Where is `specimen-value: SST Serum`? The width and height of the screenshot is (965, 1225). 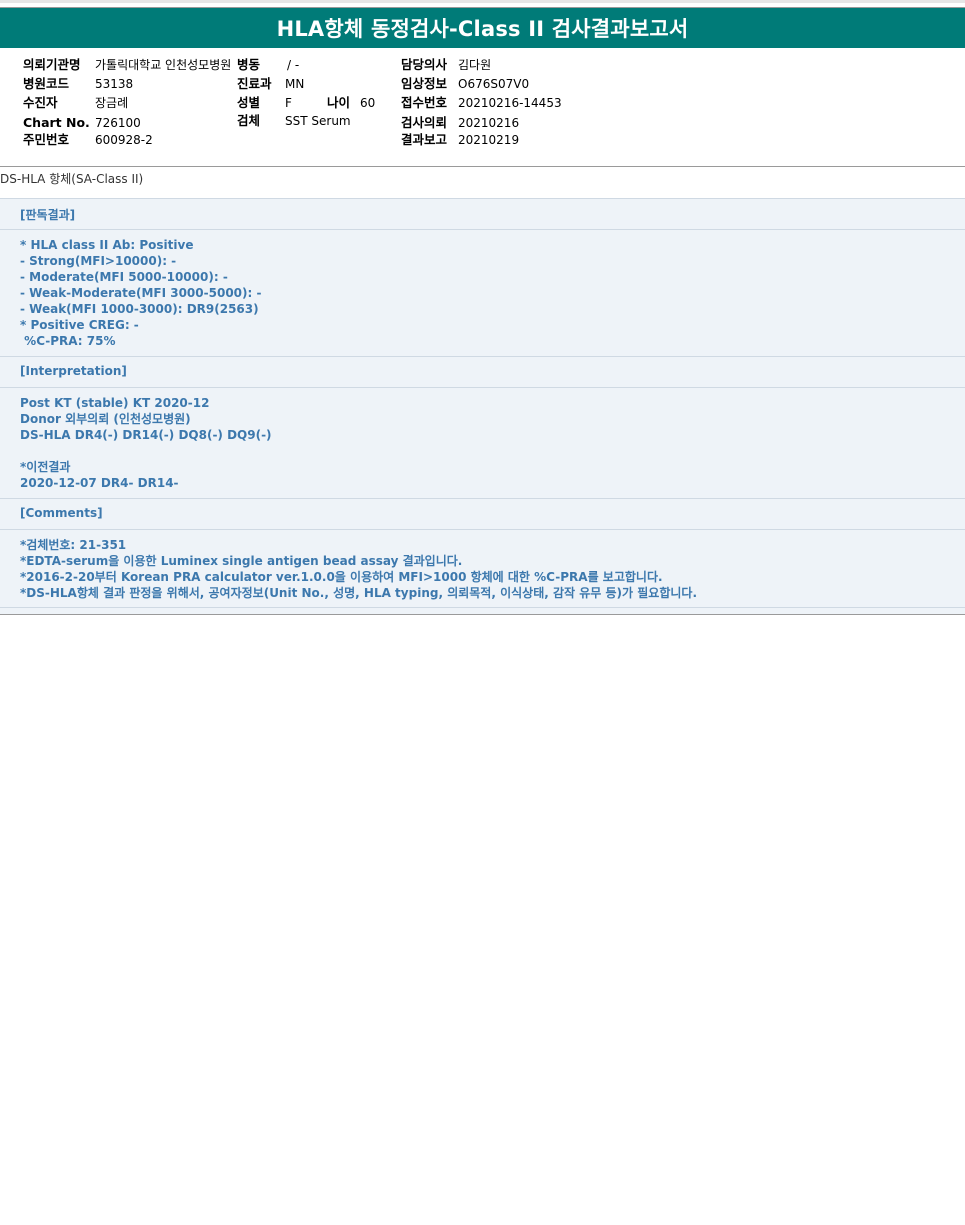
specimen-value: SST Serum is located at coordinates (318, 121).